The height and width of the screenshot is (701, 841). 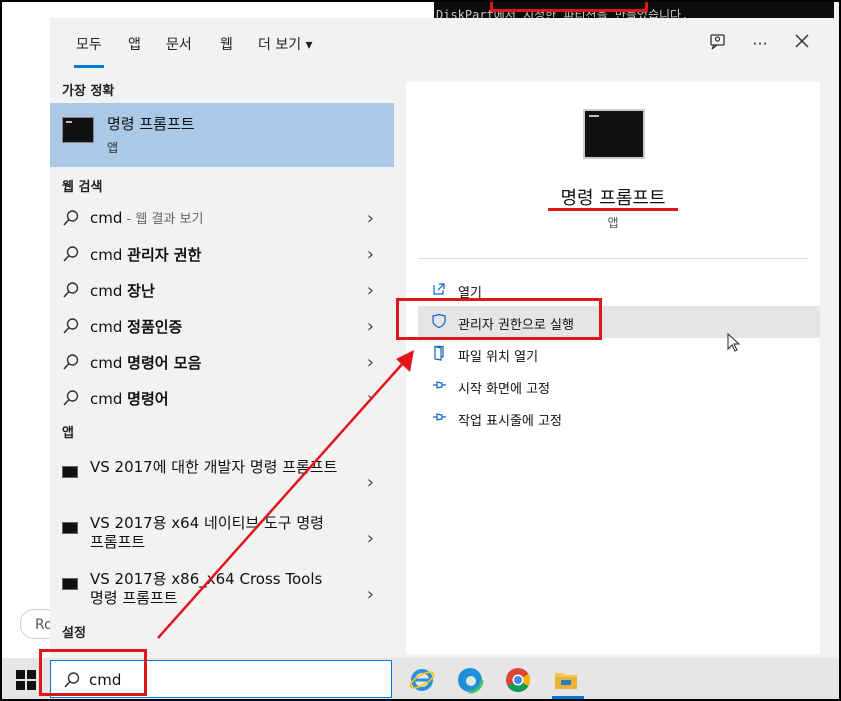 I want to click on preview-title: 명령 프롬프트, so click(x=613, y=198).